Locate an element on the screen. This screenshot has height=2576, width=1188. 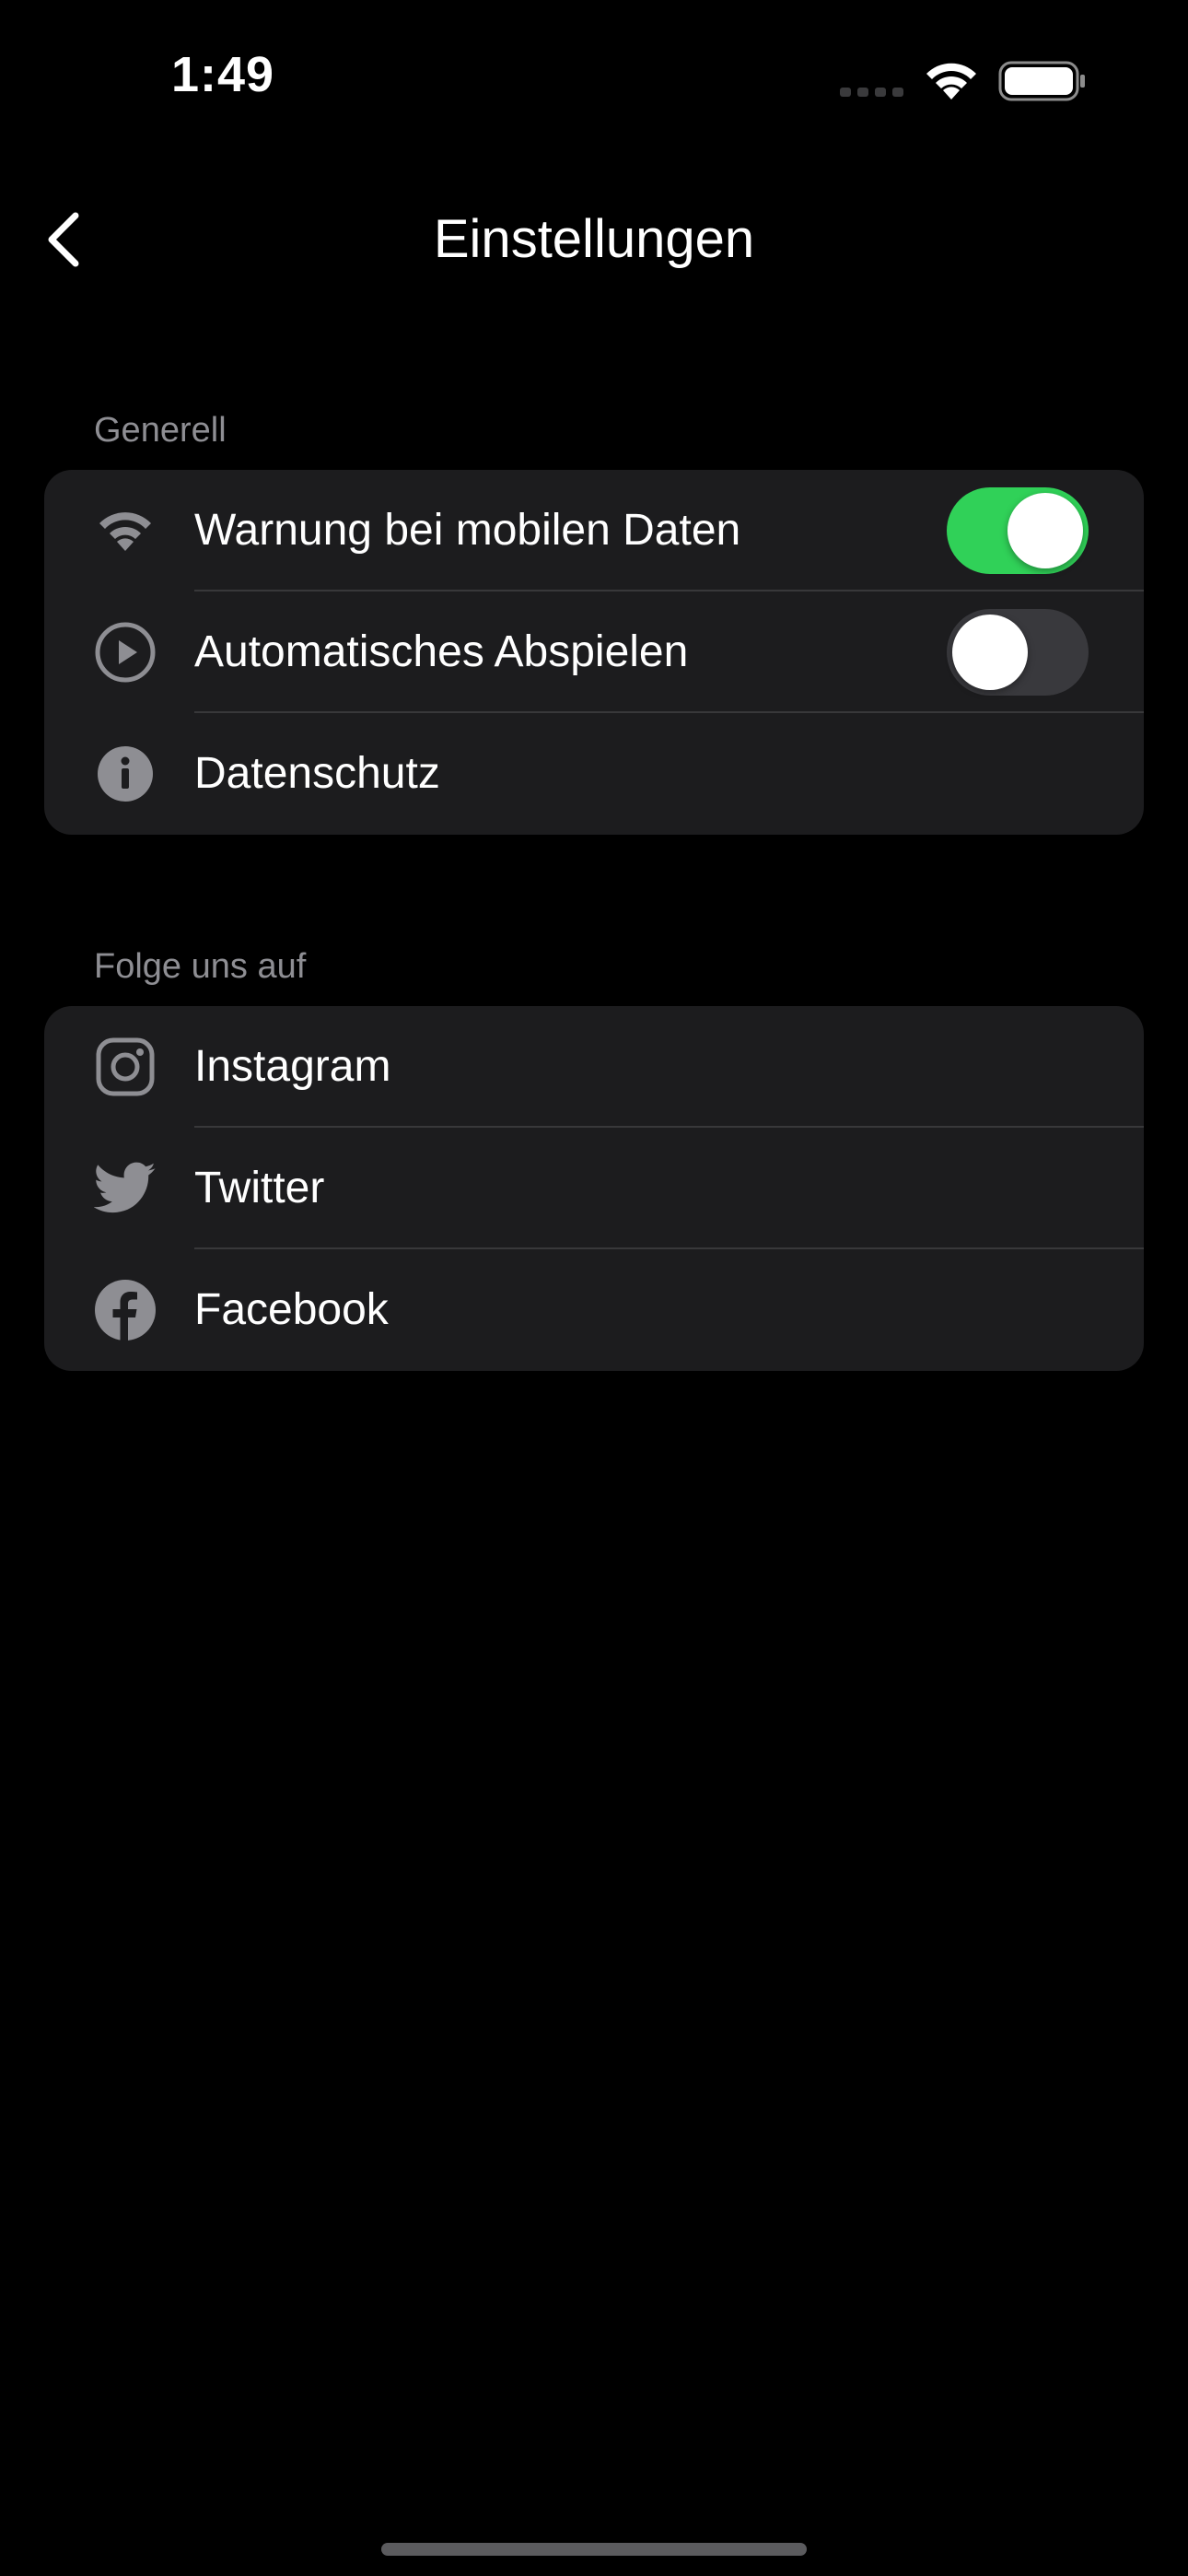
nav-bar: Einstellungen is located at coordinates (594, 239).